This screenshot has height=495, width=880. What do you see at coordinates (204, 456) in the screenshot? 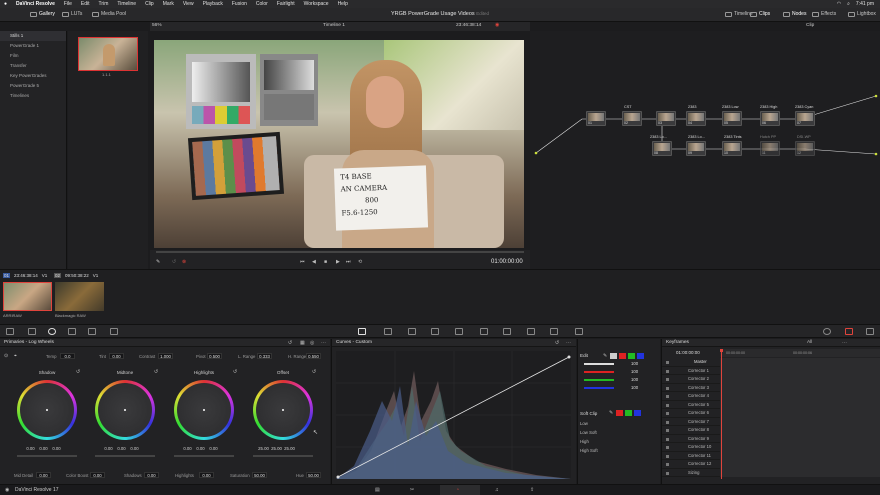
I see `highlights-master-slider` at bounding box center [204, 456].